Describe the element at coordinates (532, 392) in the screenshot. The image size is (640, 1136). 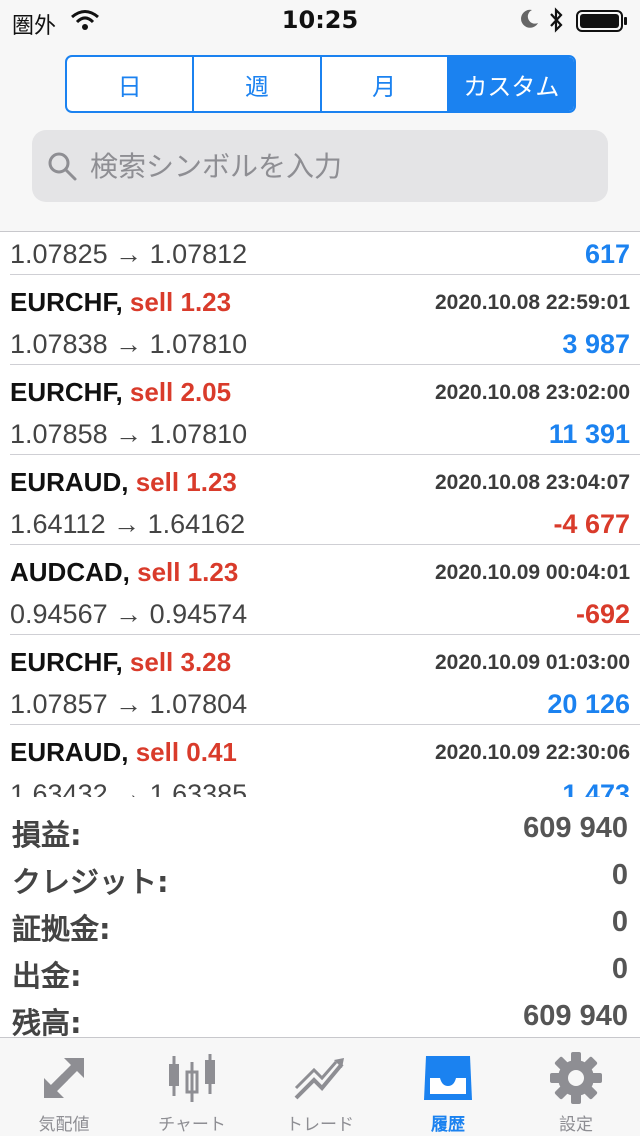
I see `deal-time: 2020.10.08 23:02:00` at that location.